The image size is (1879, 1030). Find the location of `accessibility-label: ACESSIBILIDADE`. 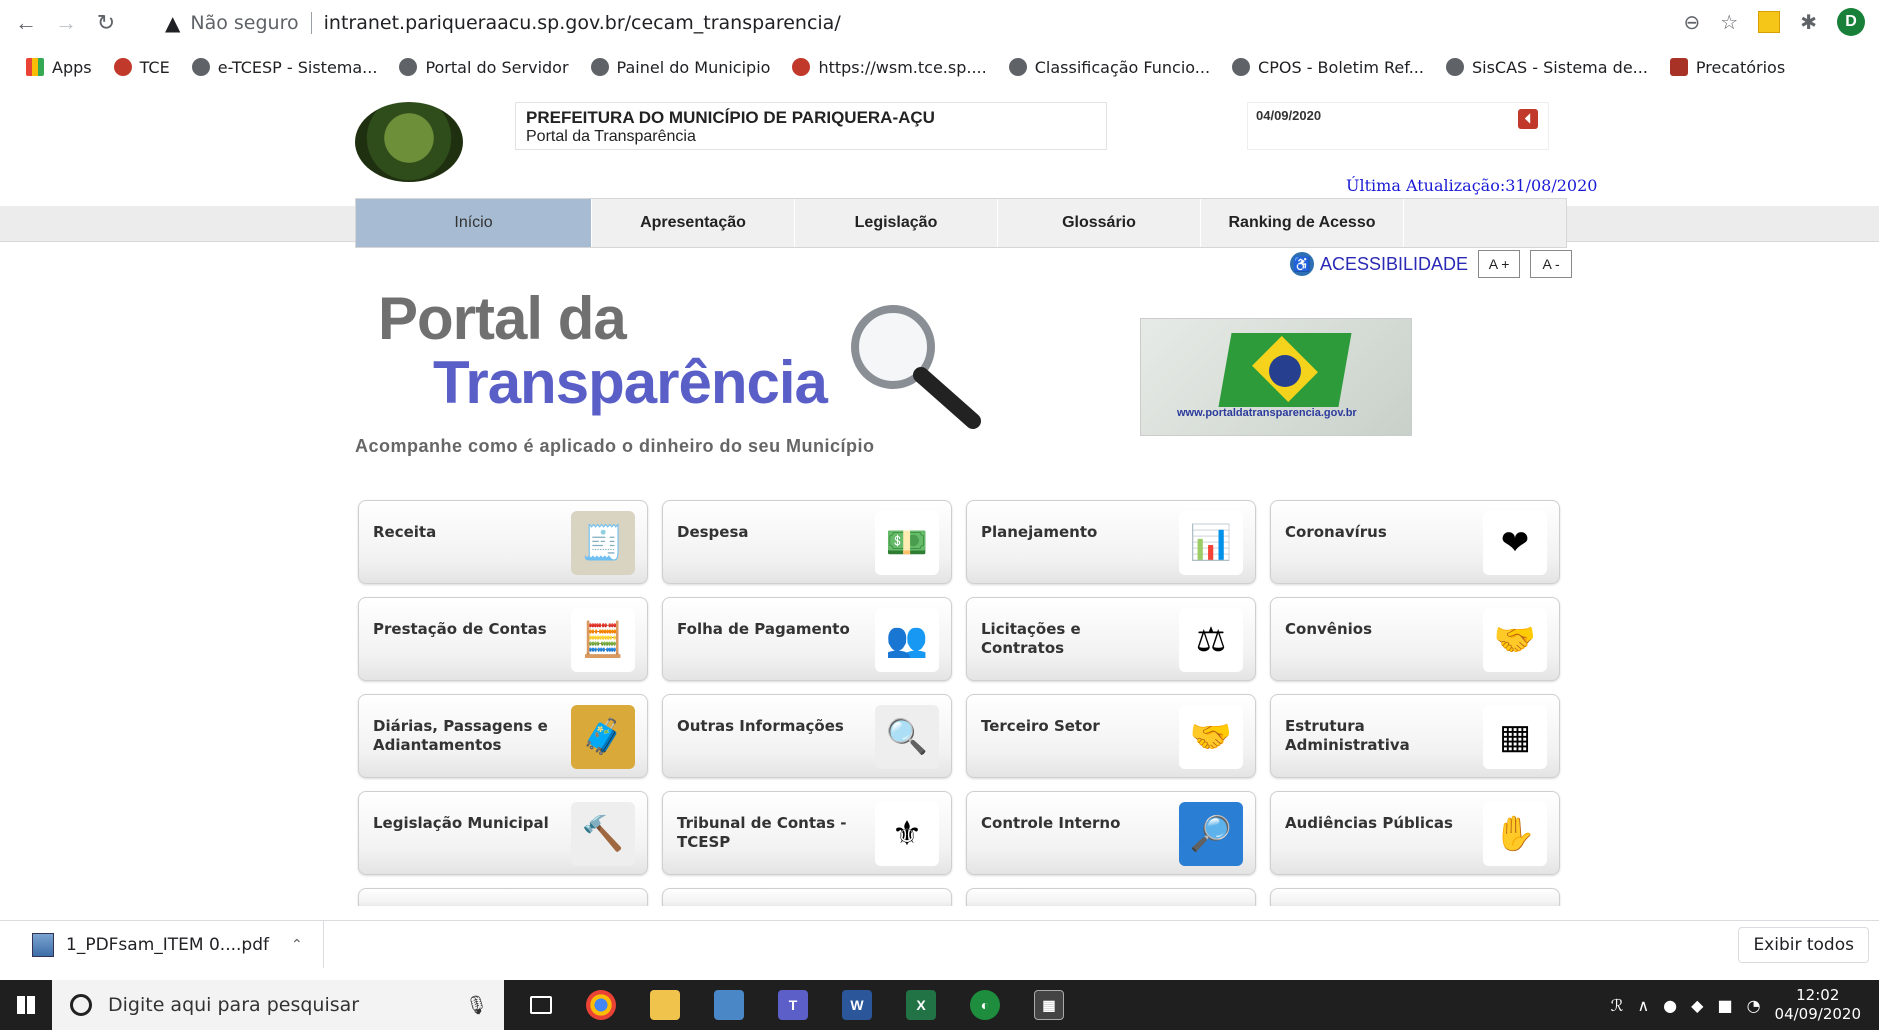

accessibility-label: ACESSIBILIDADE is located at coordinates (1394, 264).